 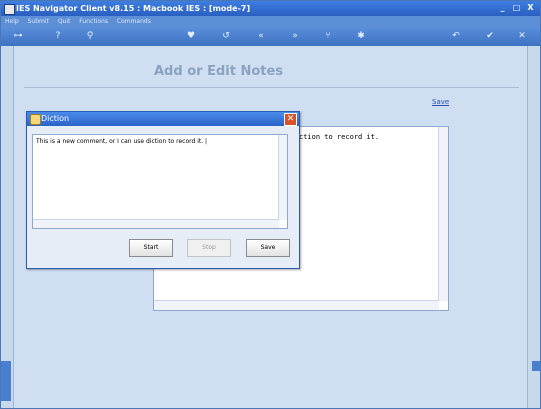 I want to click on dialog-title: Diction, so click(x=55, y=118).